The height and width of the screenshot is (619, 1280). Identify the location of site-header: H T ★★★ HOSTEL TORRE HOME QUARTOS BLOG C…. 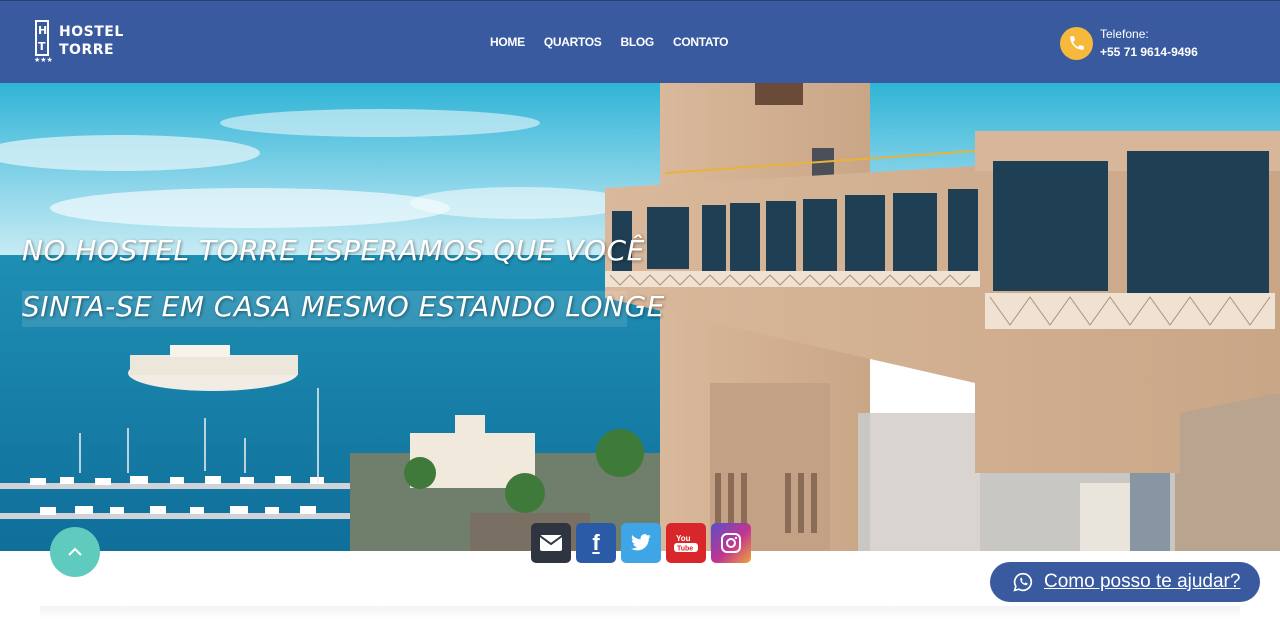
(640, 41).